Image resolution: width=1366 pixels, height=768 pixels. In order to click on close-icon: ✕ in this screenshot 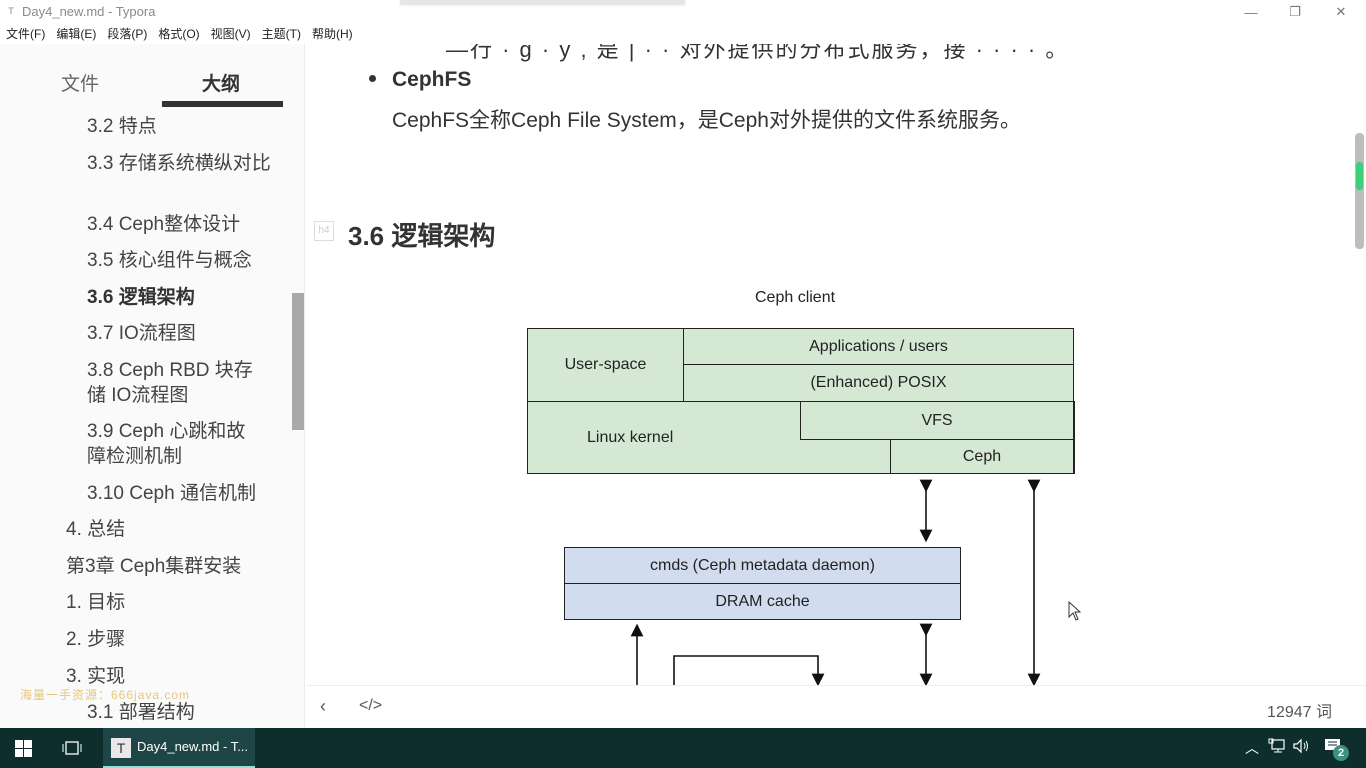, I will do `click(1341, 11)`.